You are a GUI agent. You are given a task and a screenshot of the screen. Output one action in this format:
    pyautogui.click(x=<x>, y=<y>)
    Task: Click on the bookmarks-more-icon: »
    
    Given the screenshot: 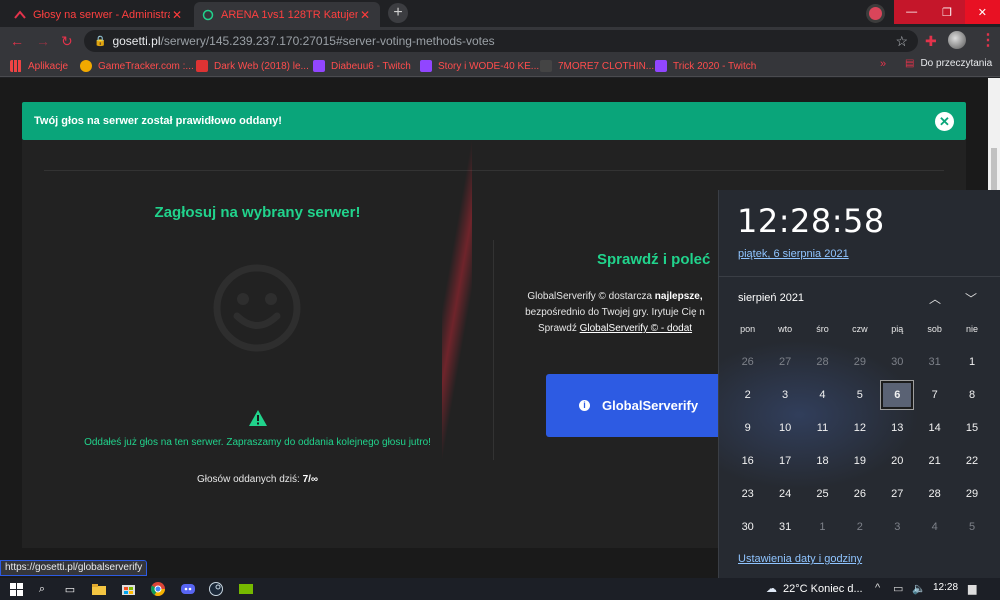 What is the action you would take?
    pyautogui.click(x=883, y=64)
    